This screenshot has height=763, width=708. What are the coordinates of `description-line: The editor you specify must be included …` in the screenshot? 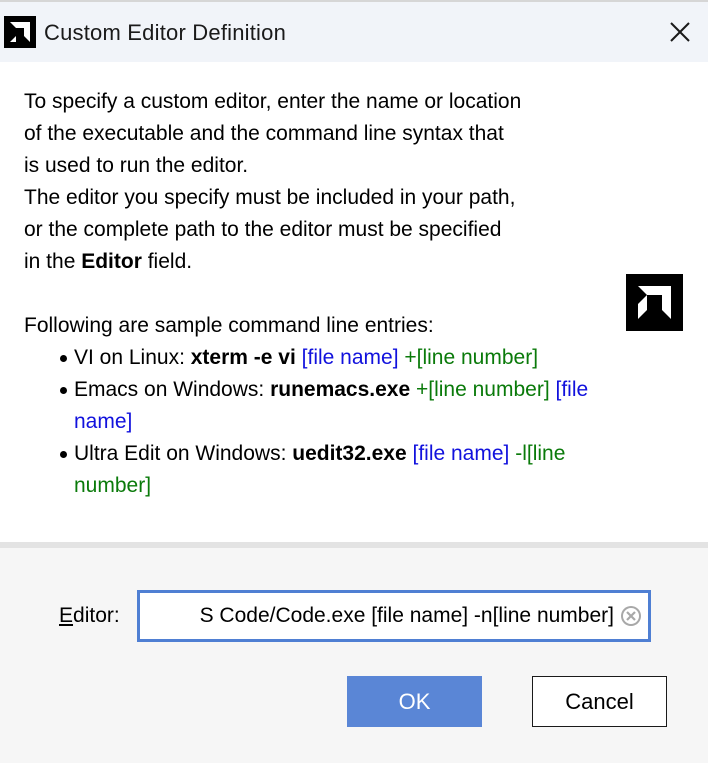 It's located at (270, 197).